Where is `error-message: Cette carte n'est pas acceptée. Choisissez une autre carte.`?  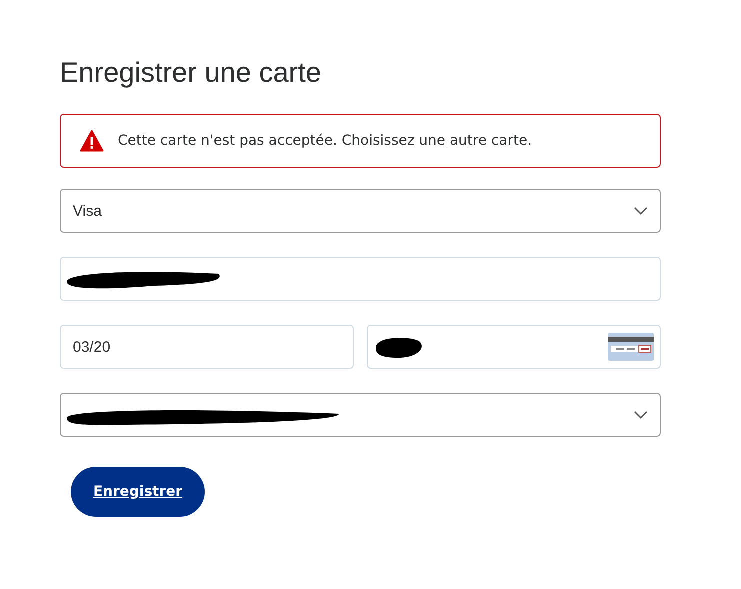 error-message: Cette carte n'est pas acceptée. Choisissez une autre carte. is located at coordinates (325, 141).